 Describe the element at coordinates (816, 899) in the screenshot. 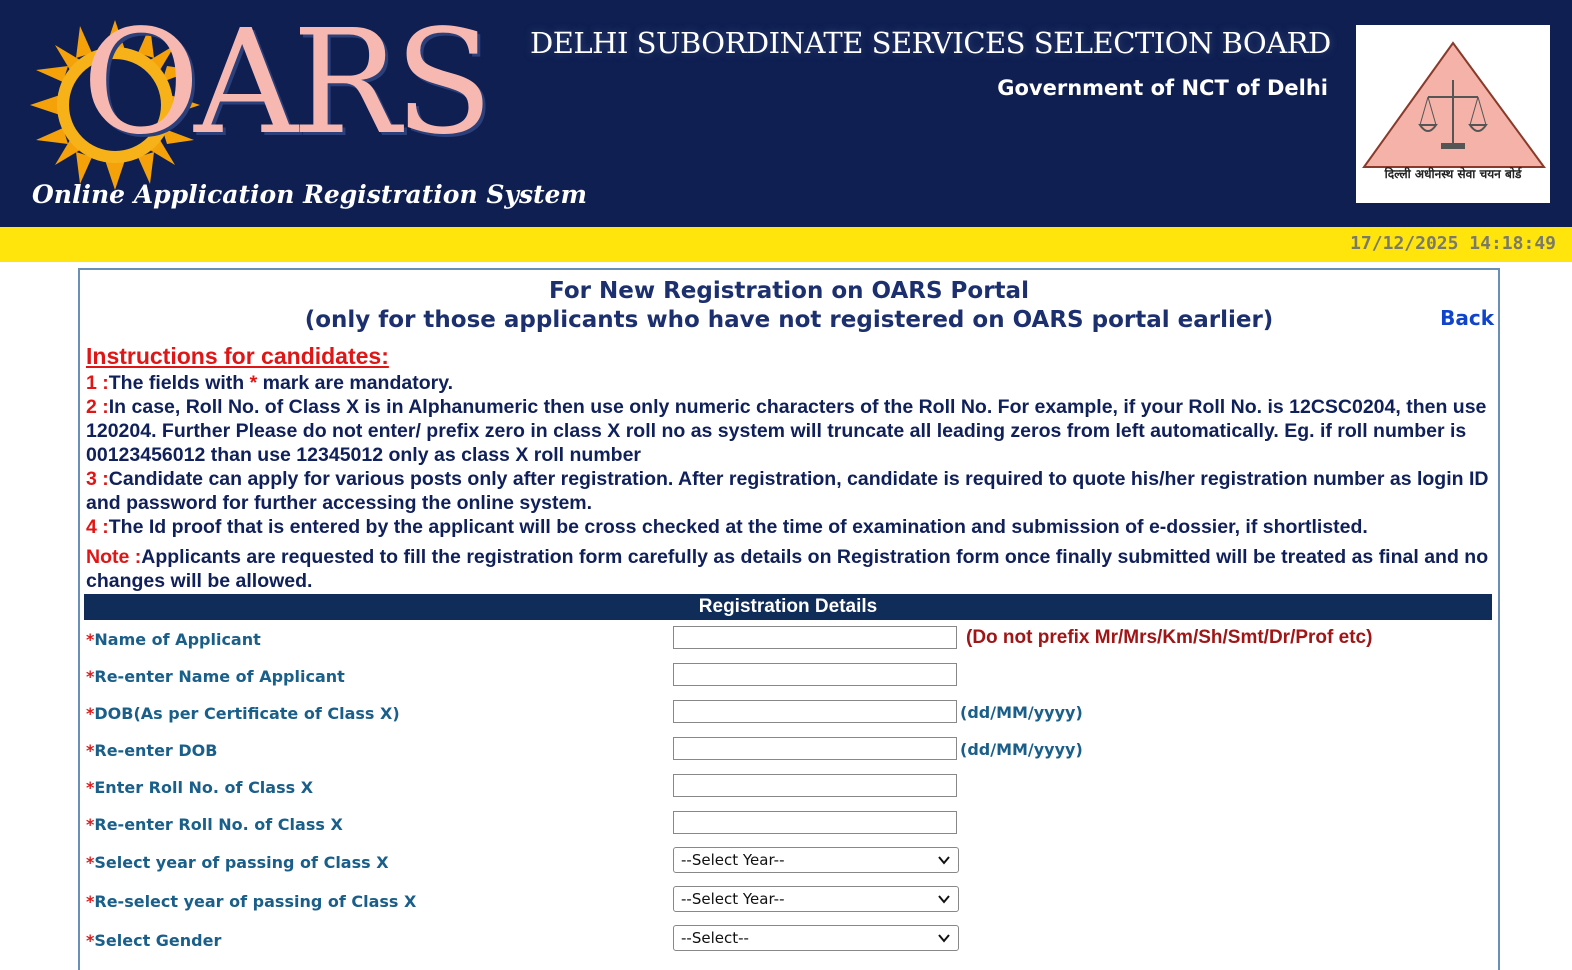

I see `reselect-year-select: --Select Year--` at that location.